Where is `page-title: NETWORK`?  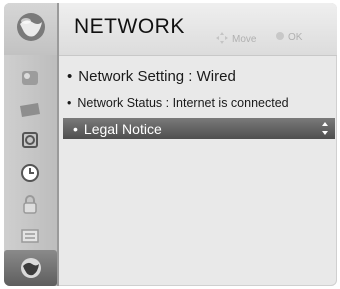 page-title: NETWORK is located at coordinates (129, 26).